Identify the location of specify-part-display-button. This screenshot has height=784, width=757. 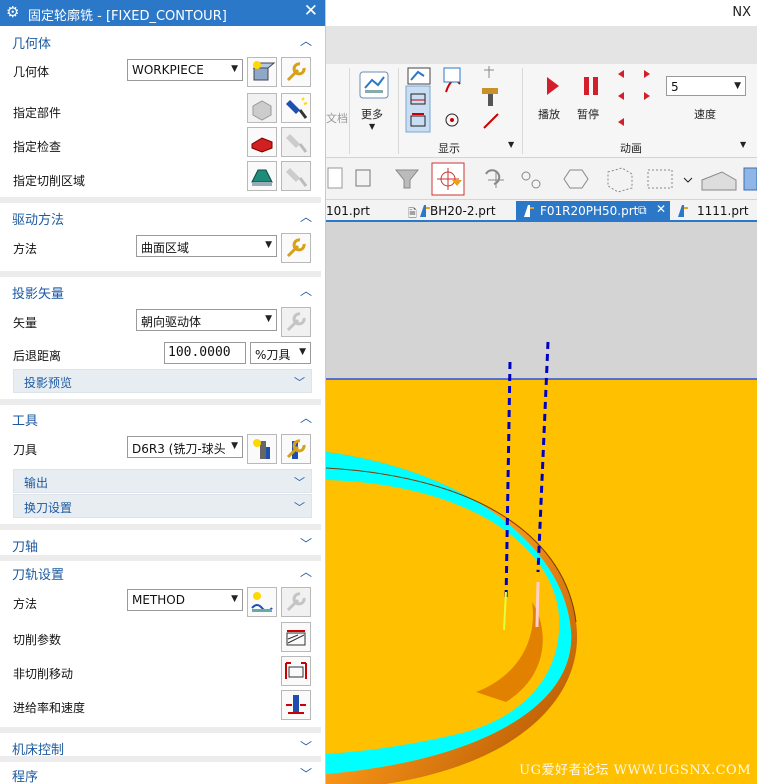
(296, 108).